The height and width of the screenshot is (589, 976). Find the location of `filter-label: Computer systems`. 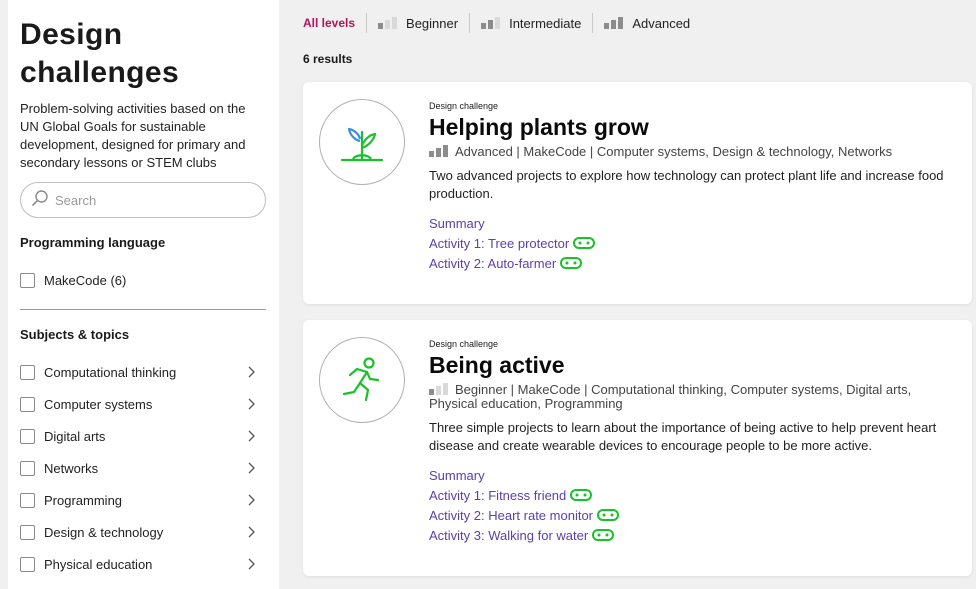

filter-label: Computer systems is located at coordinates (98, 404).